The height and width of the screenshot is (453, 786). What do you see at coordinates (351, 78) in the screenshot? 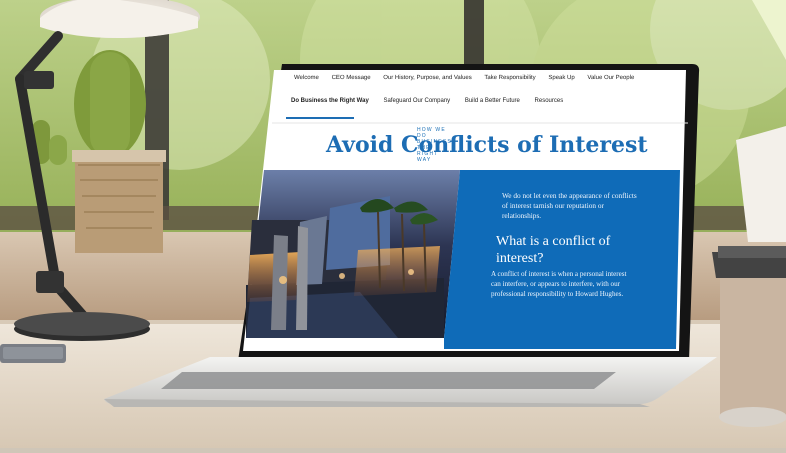
I see `nav-item-ceo-message: CEO Message` at bounding box center [351, 78].